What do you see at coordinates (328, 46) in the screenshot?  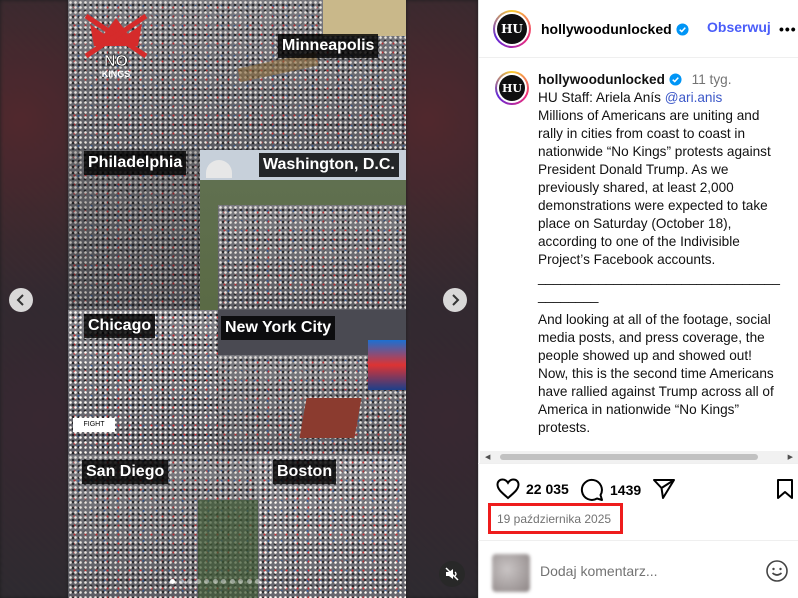 I see `city-label-minneapolis: Minneapolis` at bounding box center [328, 46].